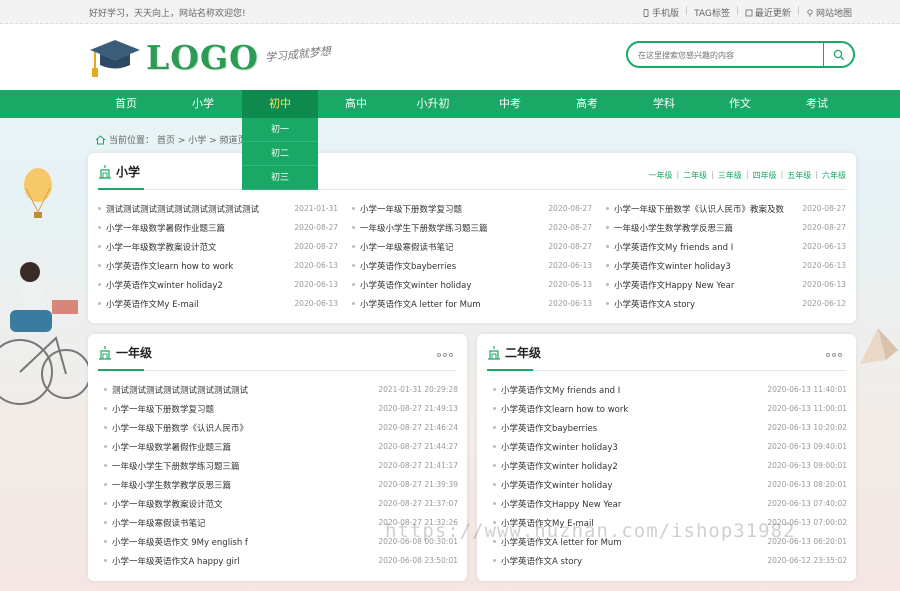 This screenshot has width=900, height=591. Describe the element at coordinates (730, 55) in the screenshot. I see `search-input` at that location.